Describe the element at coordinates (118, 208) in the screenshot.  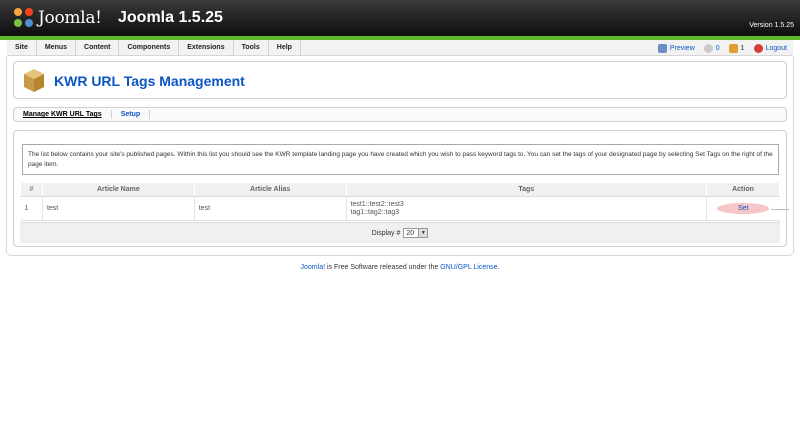
I see `row-article-name: test` at that location.